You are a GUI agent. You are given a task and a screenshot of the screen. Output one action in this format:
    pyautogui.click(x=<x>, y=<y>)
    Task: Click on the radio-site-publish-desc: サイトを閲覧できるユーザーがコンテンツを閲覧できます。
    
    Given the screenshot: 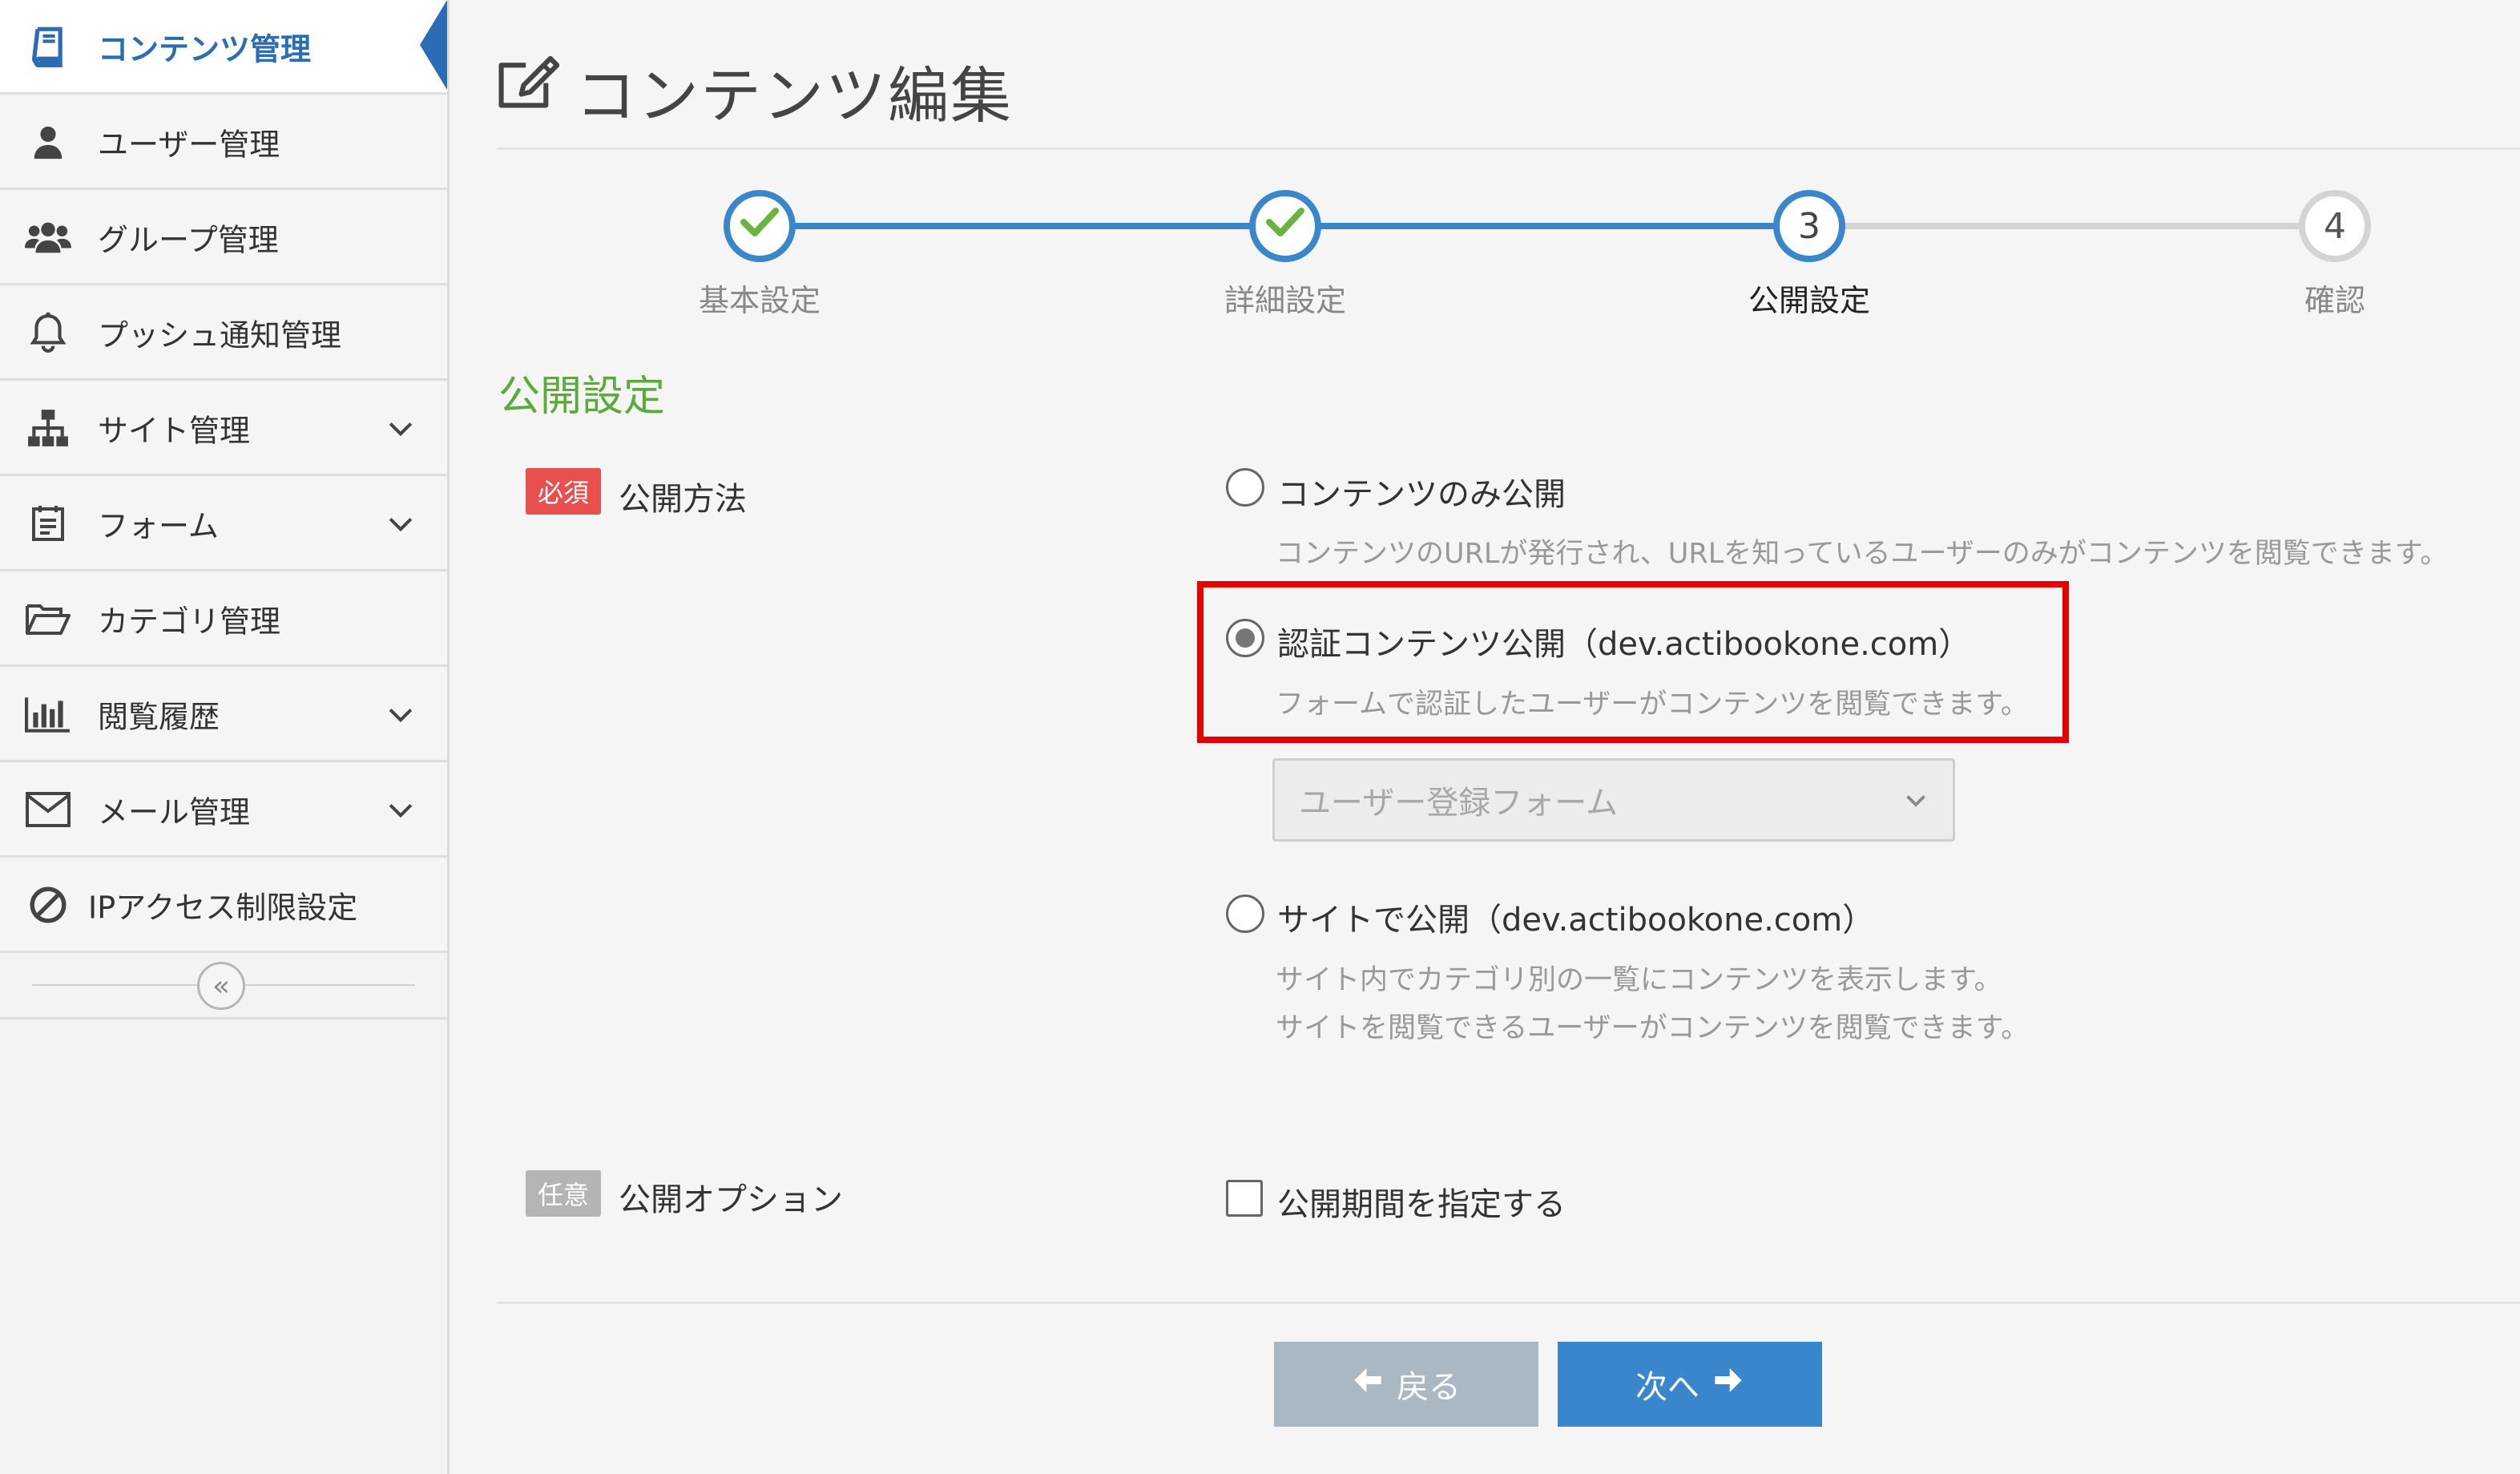 What is the action you would take?
    pyautogui.click(x=1653, y=1028)
    